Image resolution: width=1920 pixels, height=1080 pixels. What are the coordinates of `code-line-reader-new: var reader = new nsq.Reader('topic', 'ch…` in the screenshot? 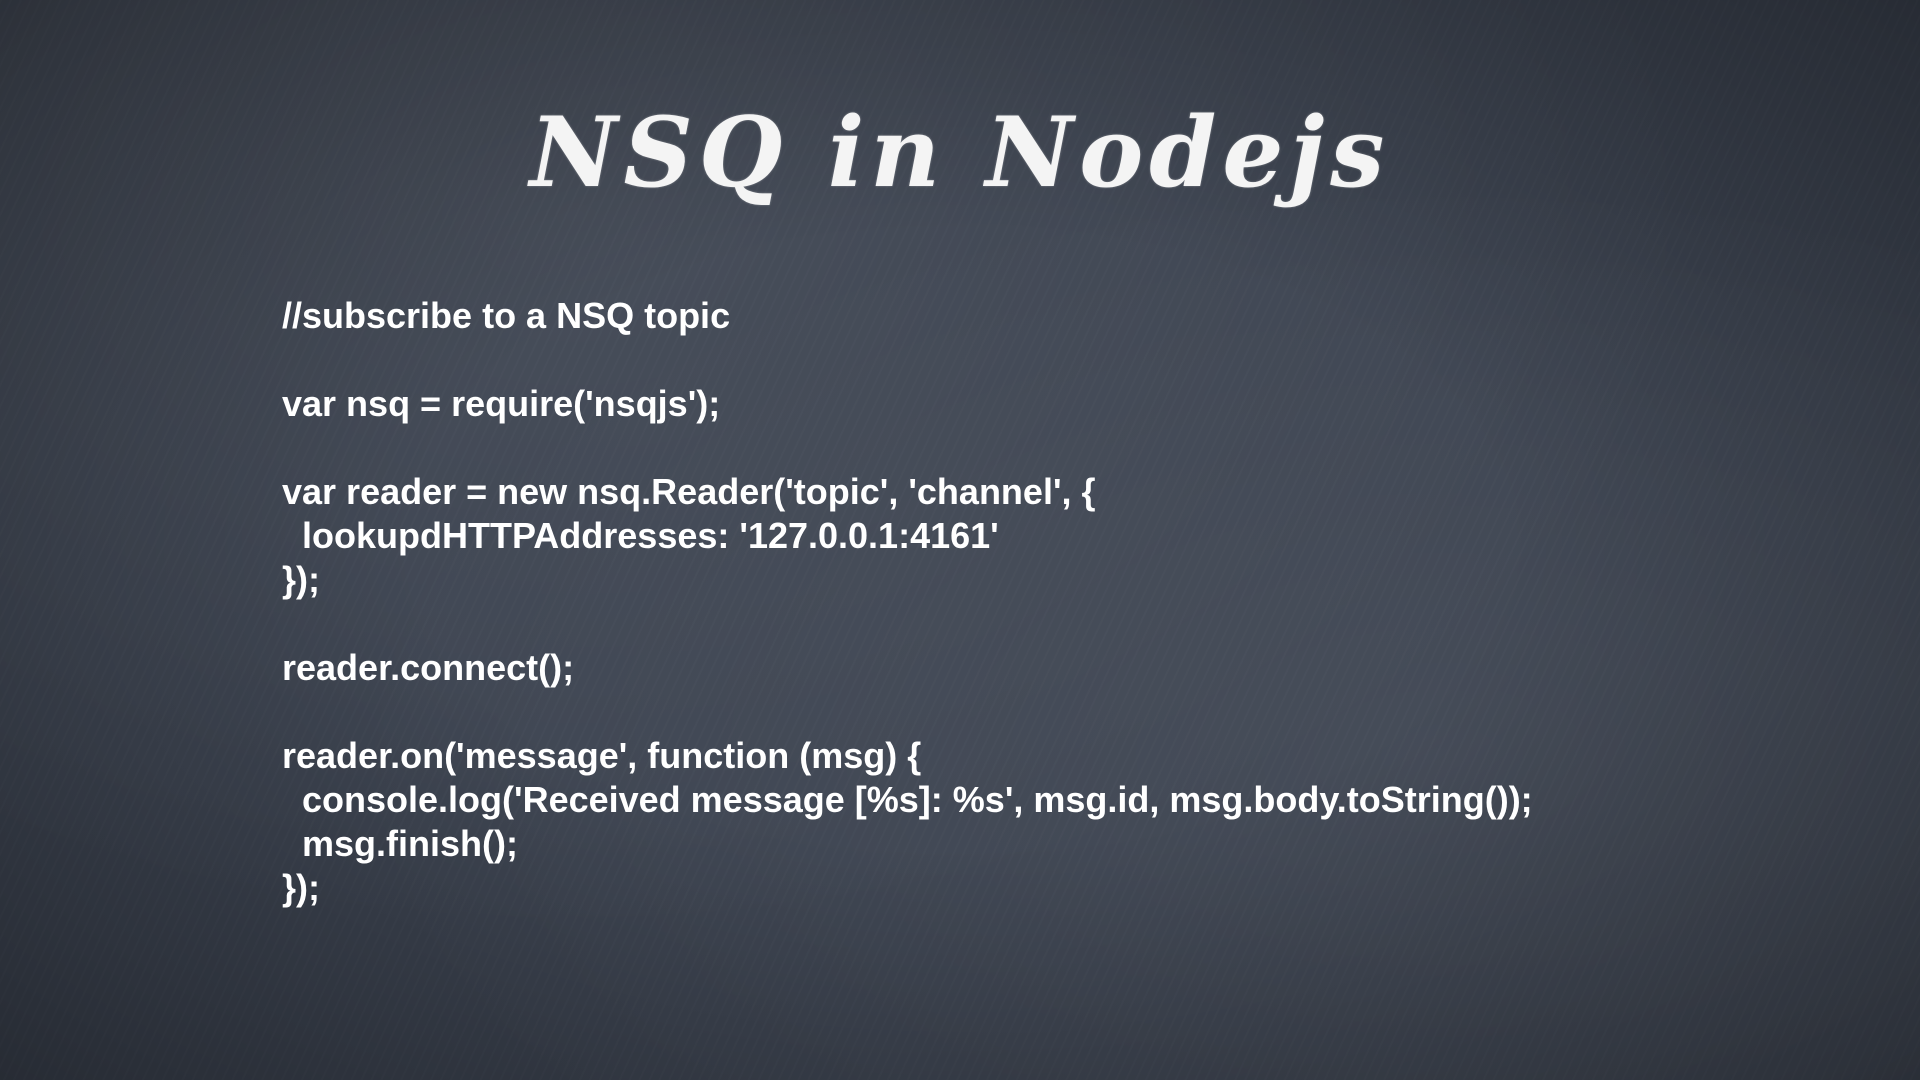 It's located at (689, 491).